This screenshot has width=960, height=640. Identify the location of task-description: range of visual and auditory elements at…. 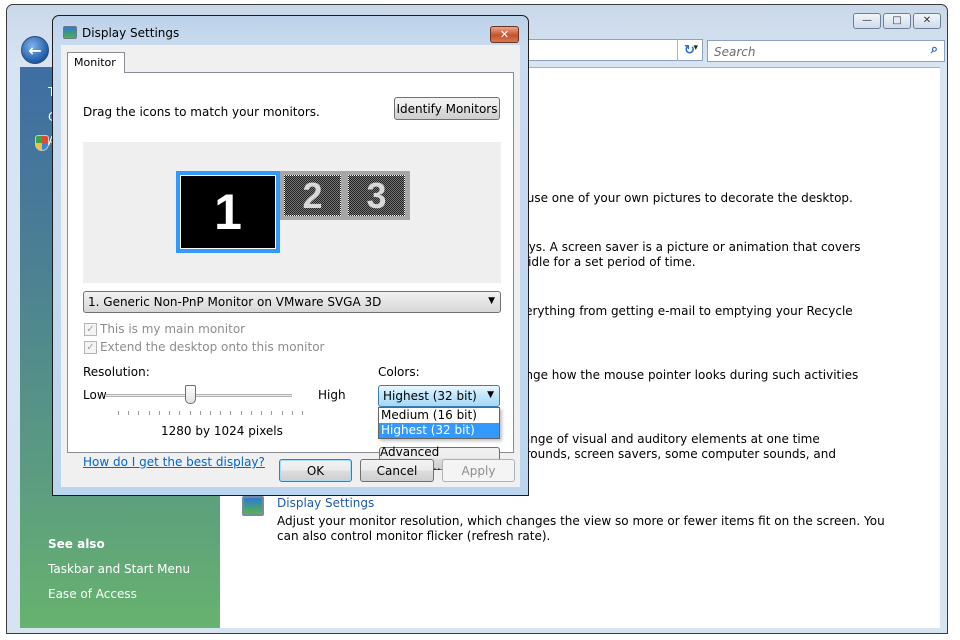
(669, 439).